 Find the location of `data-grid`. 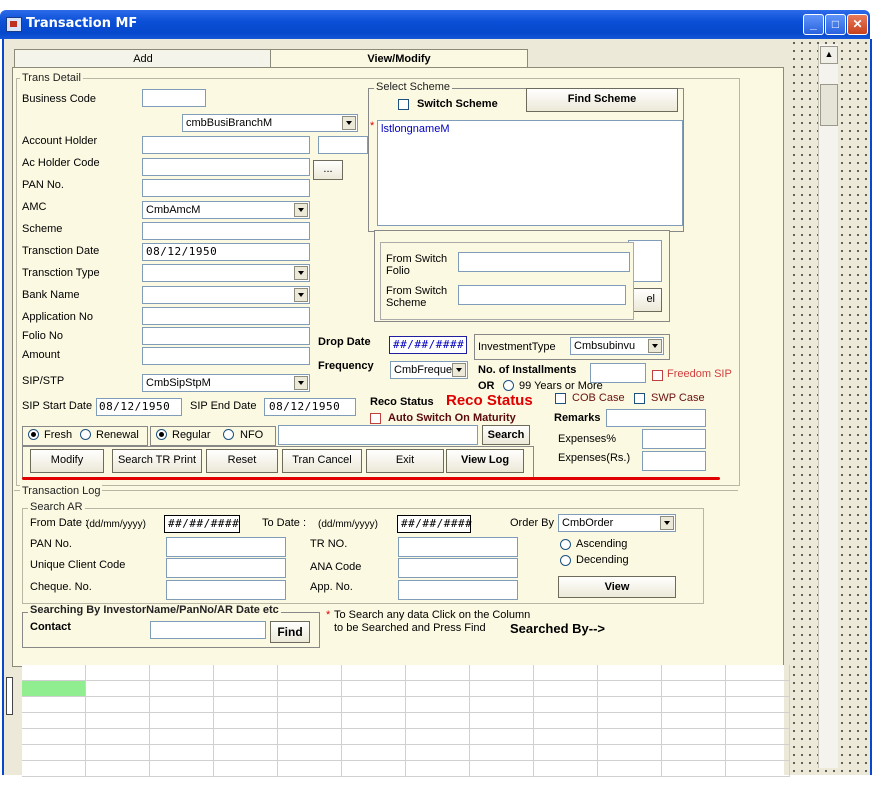

data-grid is located at coordinates (406, 721).